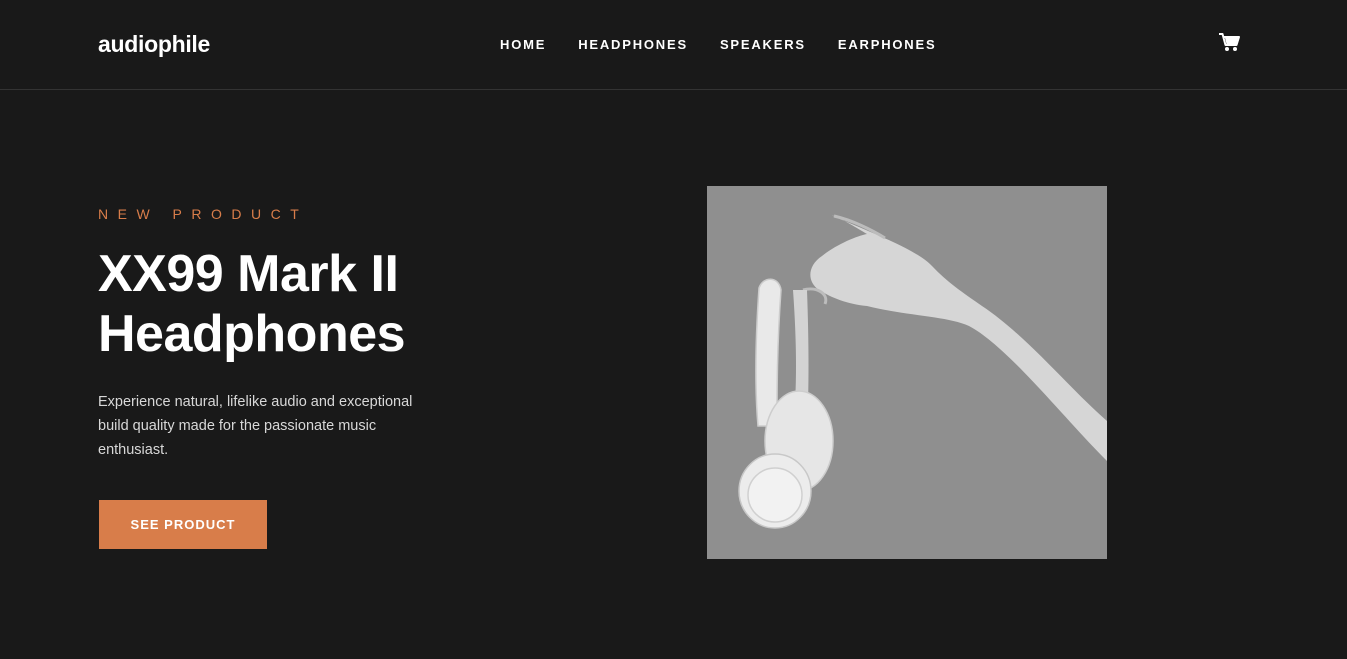 The height and width of the screenshot is (659, 1347). Describe the element at coordinates (523, 44) in the screenshot. I see `nav-home: HOME` at that location.